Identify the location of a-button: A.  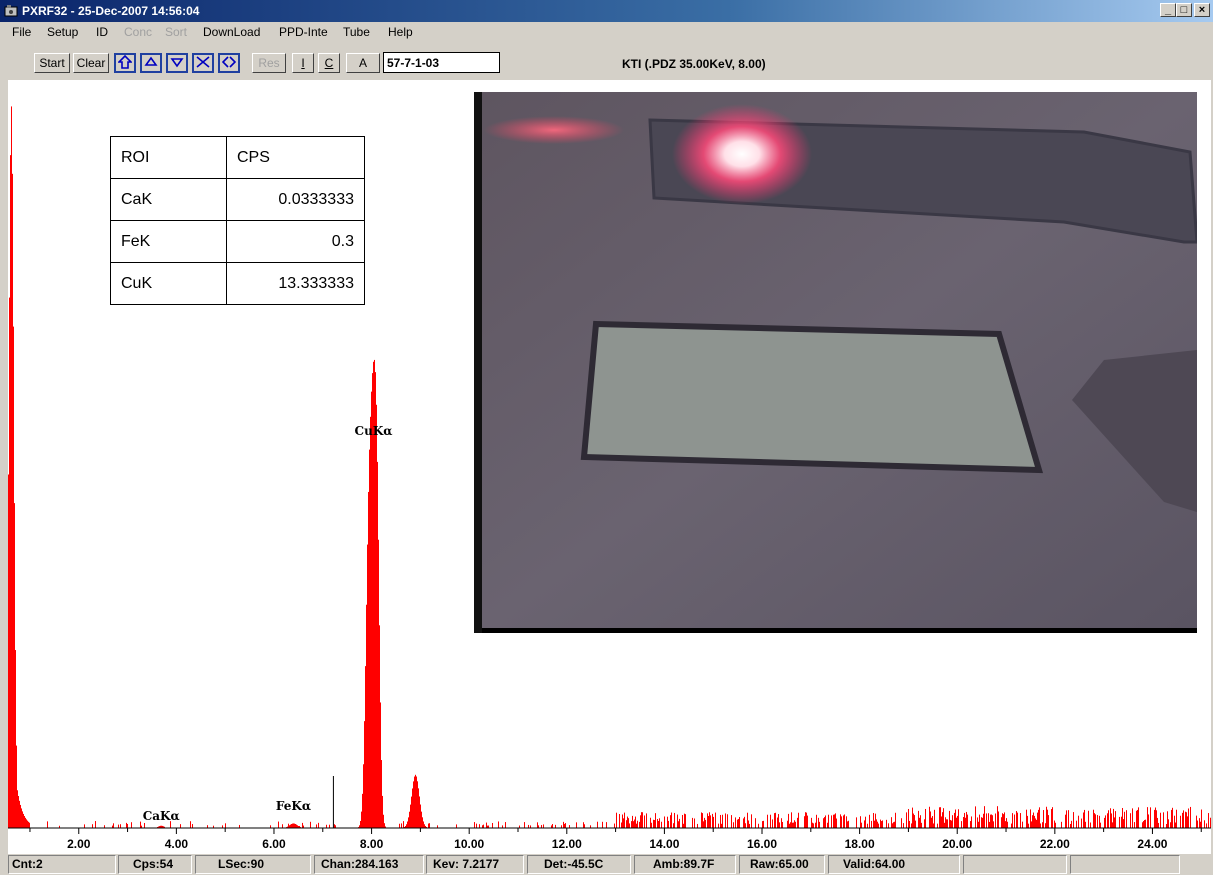
(363, 63).